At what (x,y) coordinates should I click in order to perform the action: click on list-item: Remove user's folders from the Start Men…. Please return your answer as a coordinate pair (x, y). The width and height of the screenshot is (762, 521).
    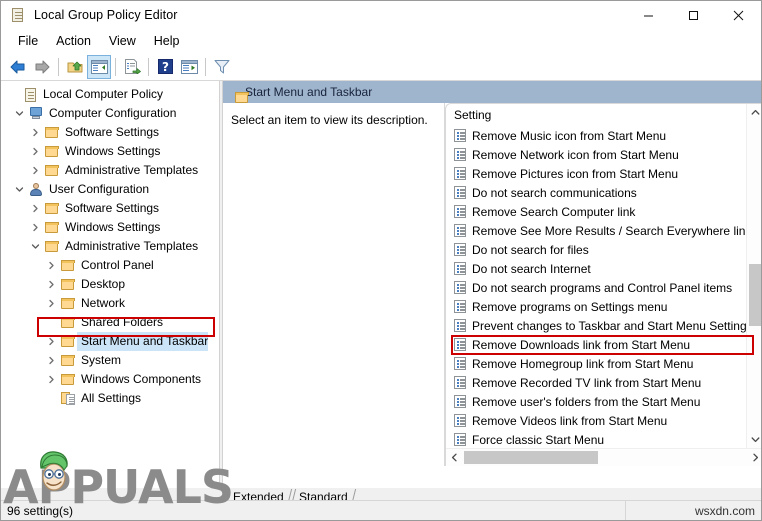
    Looking at the image, I should click on (603, 401).